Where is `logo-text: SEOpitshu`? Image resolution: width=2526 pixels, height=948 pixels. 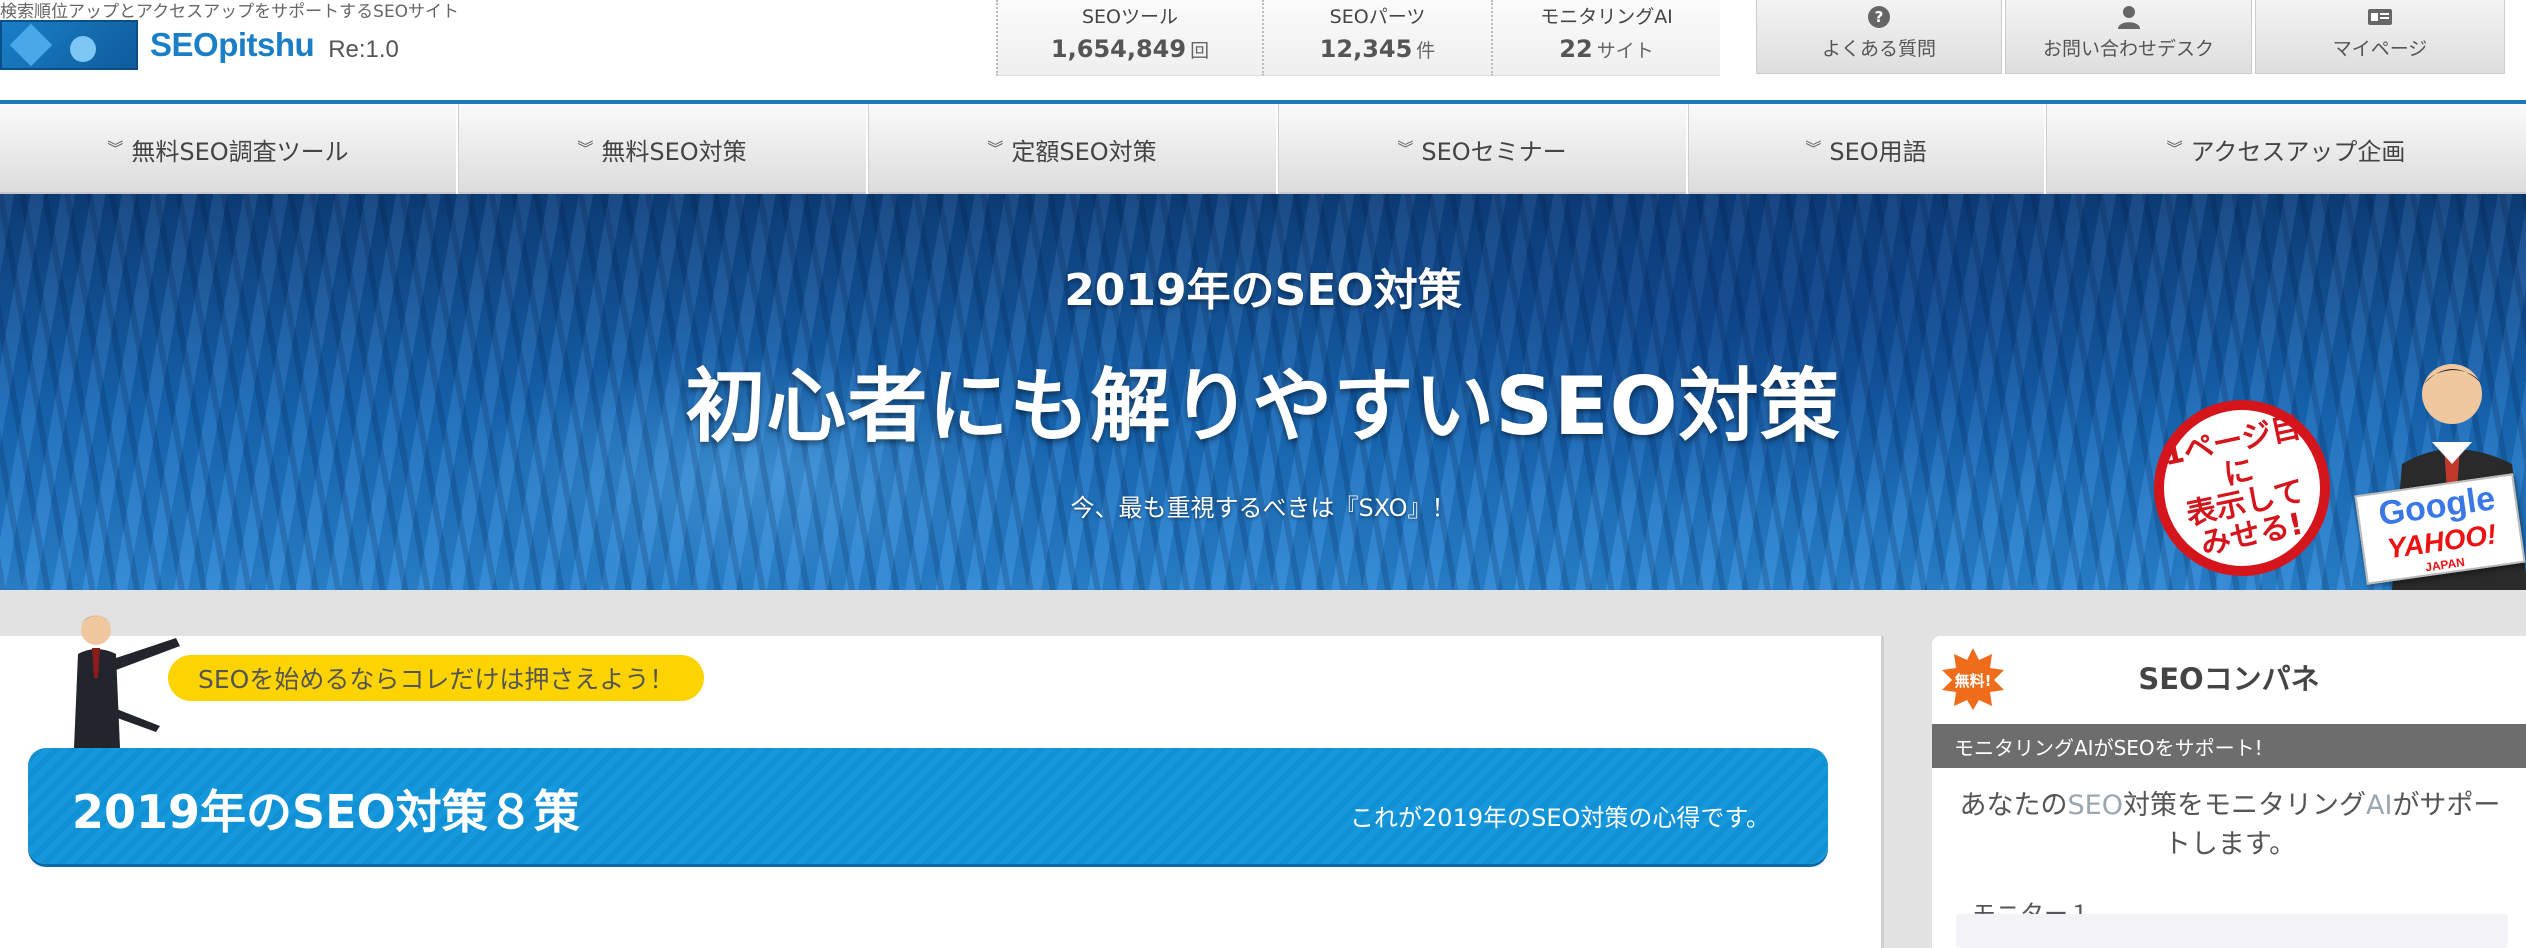
logo-text: SEOpitshu is located at coordinates (232, 44).